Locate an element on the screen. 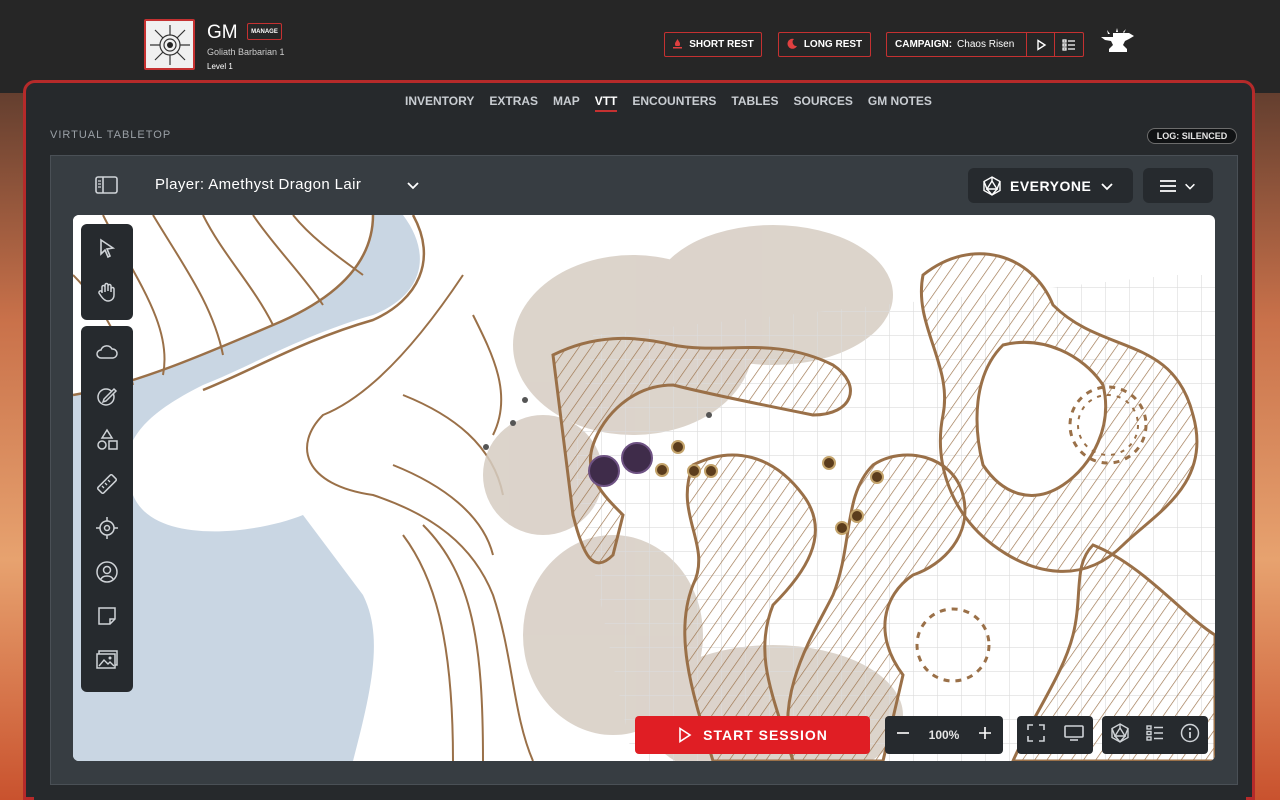 The image size is (1280, 800). avatar is located at coordinates (169, 44).